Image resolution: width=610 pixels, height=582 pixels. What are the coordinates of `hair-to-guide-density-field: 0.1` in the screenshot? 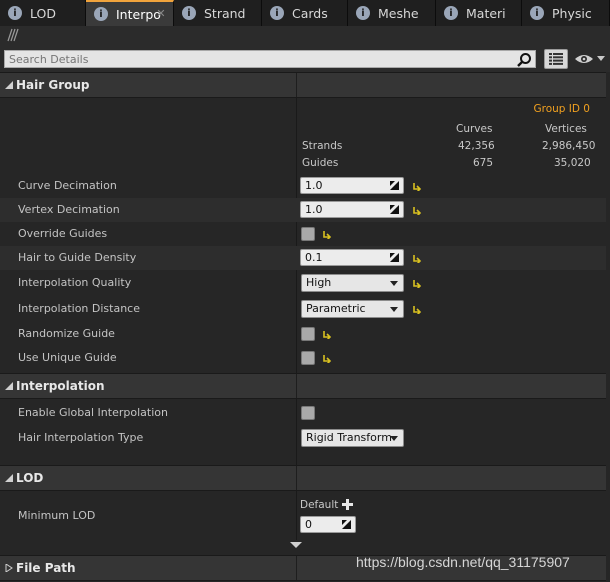 It's located at (352, 257).